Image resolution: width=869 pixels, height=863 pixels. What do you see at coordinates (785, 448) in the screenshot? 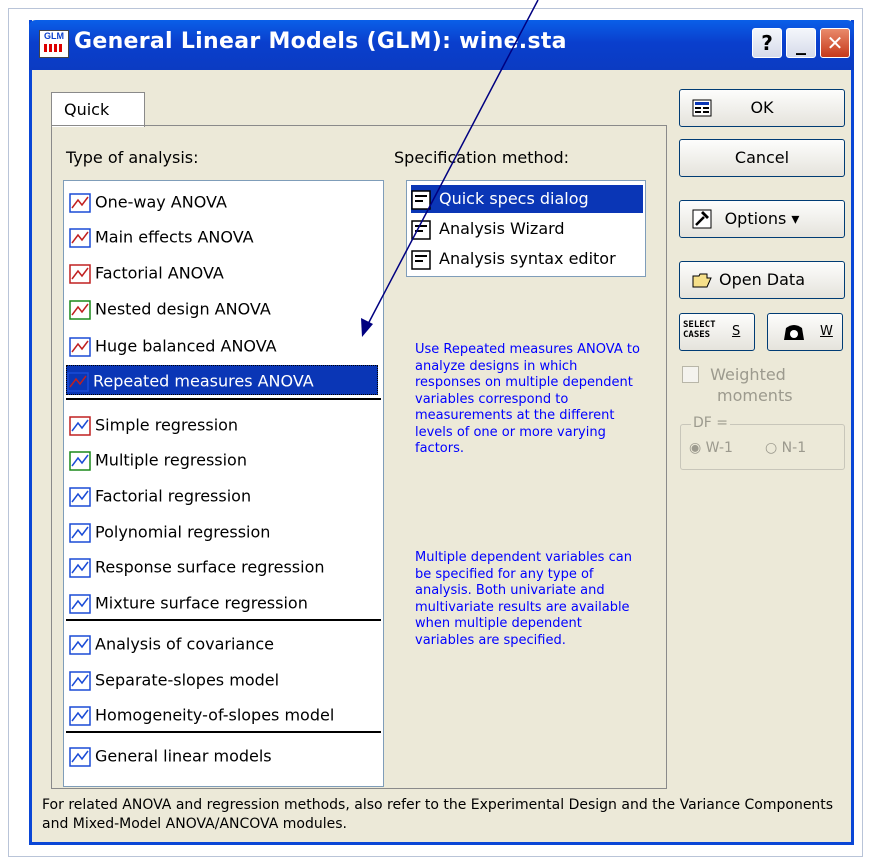
I see `df-n1-radio: ○ N-1` at bounding box center [785, 448].